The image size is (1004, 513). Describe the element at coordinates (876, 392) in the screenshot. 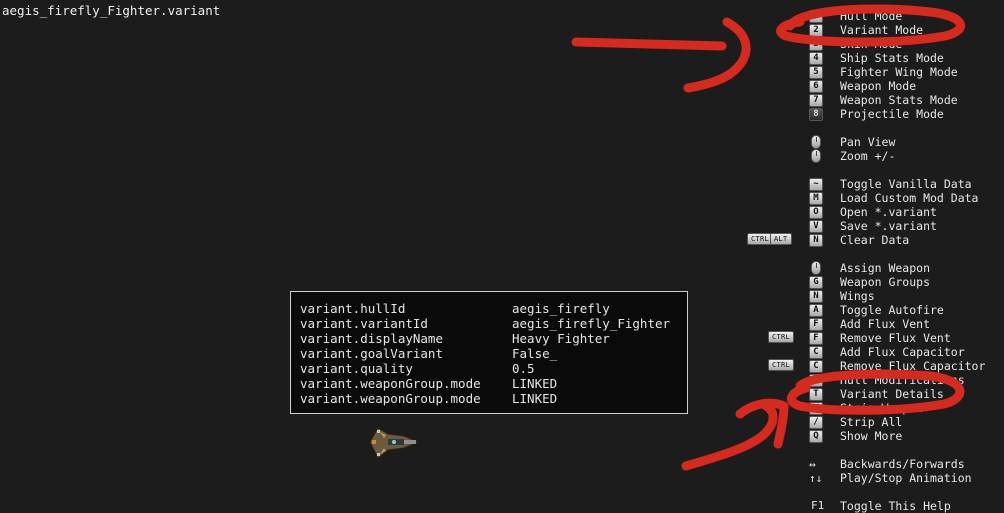

I see `annotation-circle-variant-details` at that location.